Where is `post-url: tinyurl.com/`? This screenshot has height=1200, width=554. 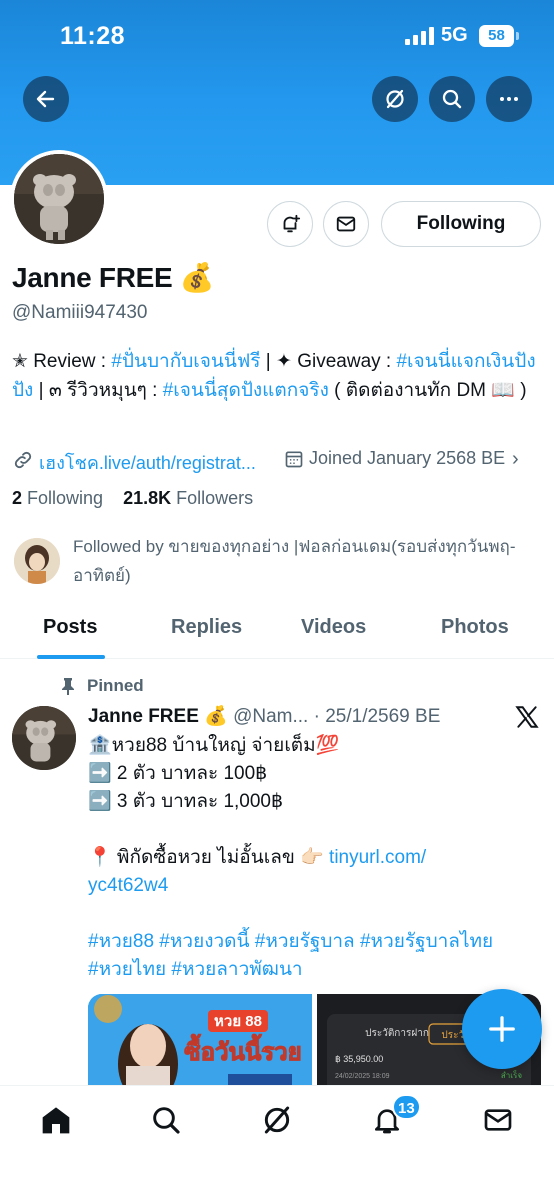 post-url: tinyurl.com/ is located at coordinates (377, 857).